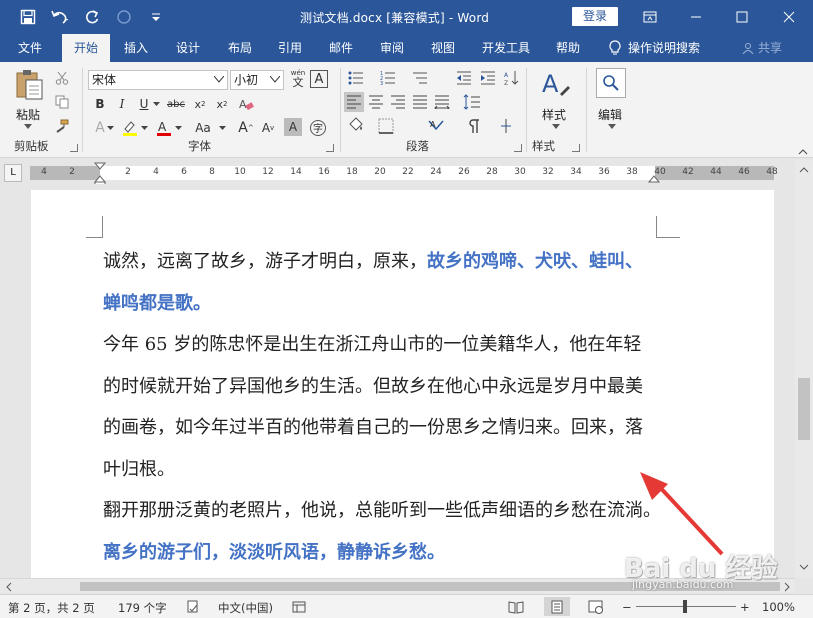  What do you see at coordinates (13, 173) in the screenshot?
I see `tab-selector: L` at bounding box center [13, 173].